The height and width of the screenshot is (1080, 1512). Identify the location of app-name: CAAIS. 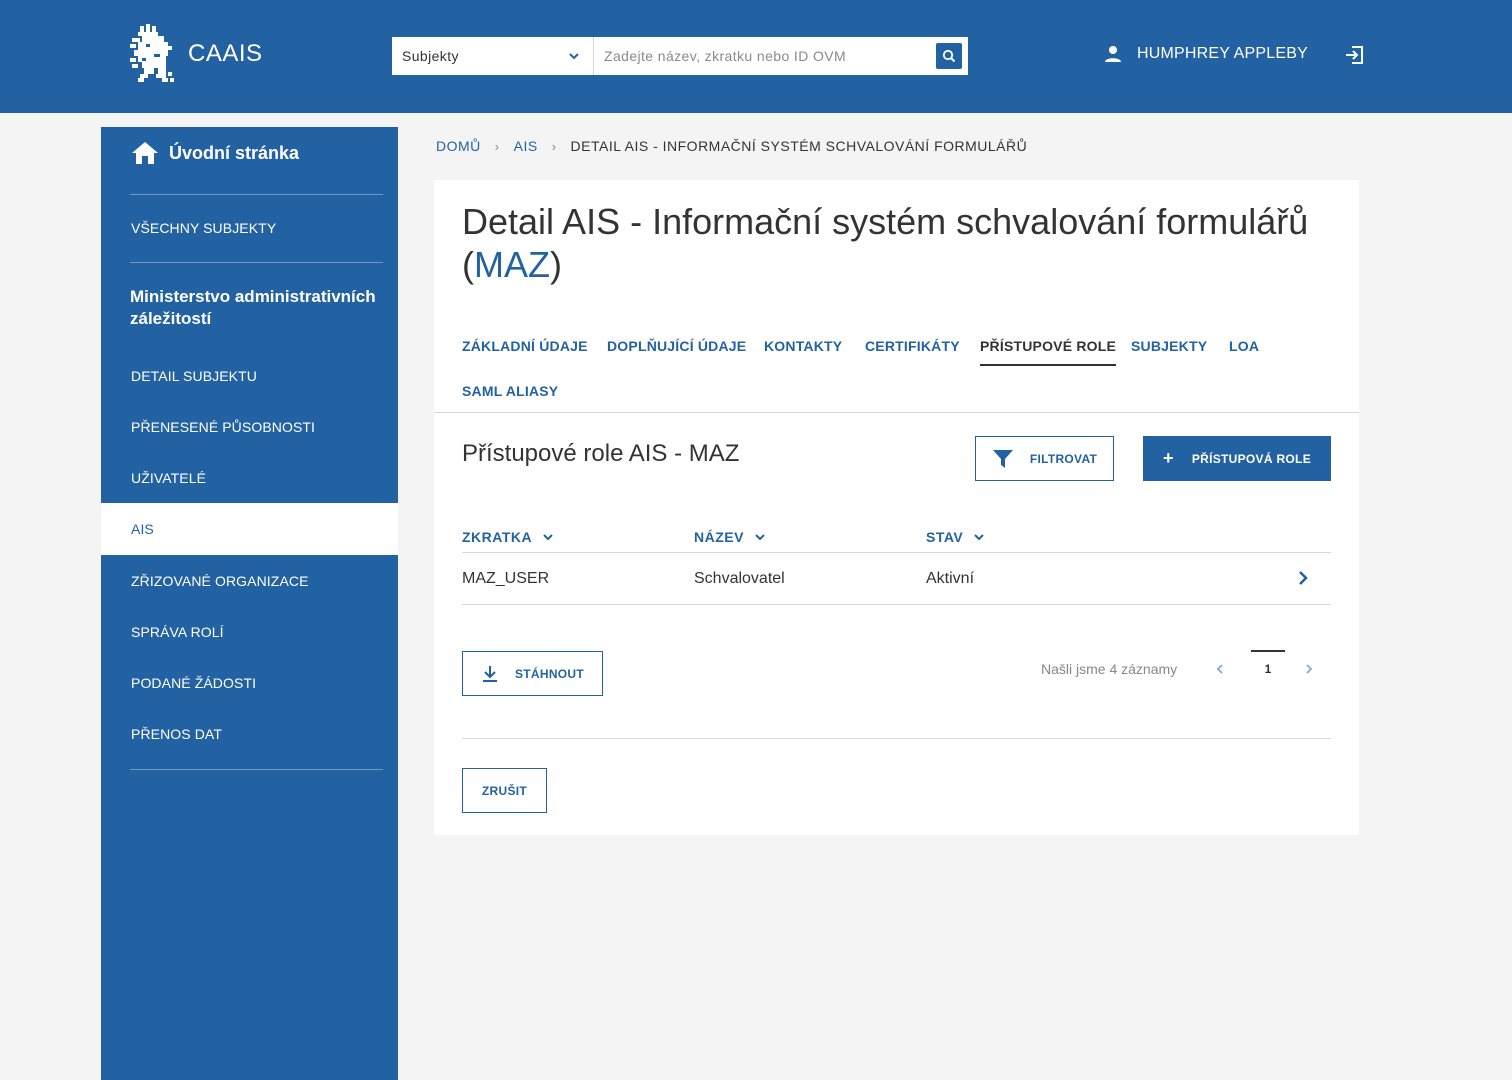
(225, 53).